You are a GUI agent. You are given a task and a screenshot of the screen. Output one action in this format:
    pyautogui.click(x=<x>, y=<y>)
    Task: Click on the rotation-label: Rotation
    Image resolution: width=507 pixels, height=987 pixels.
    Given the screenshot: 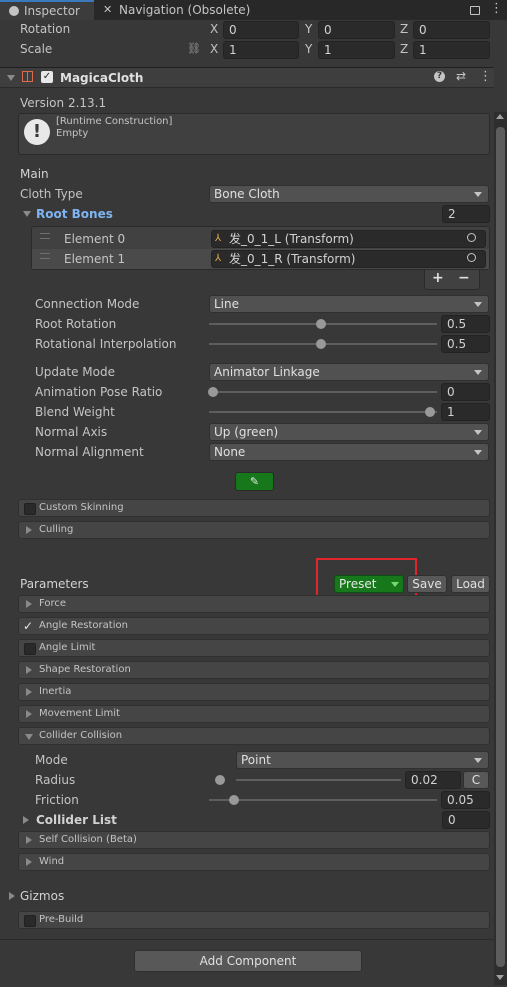 What is the action you would take?
    pyautogui.click(x=45, y=29)
    